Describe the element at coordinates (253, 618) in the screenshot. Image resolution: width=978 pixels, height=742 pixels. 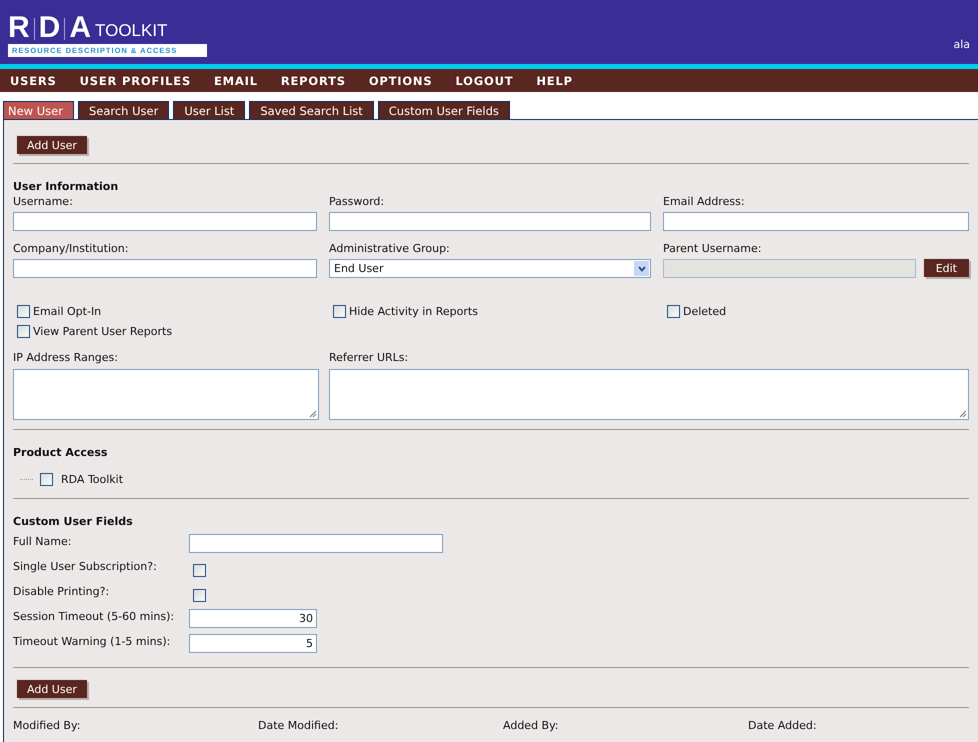
I see `input-field: 30` at that location.